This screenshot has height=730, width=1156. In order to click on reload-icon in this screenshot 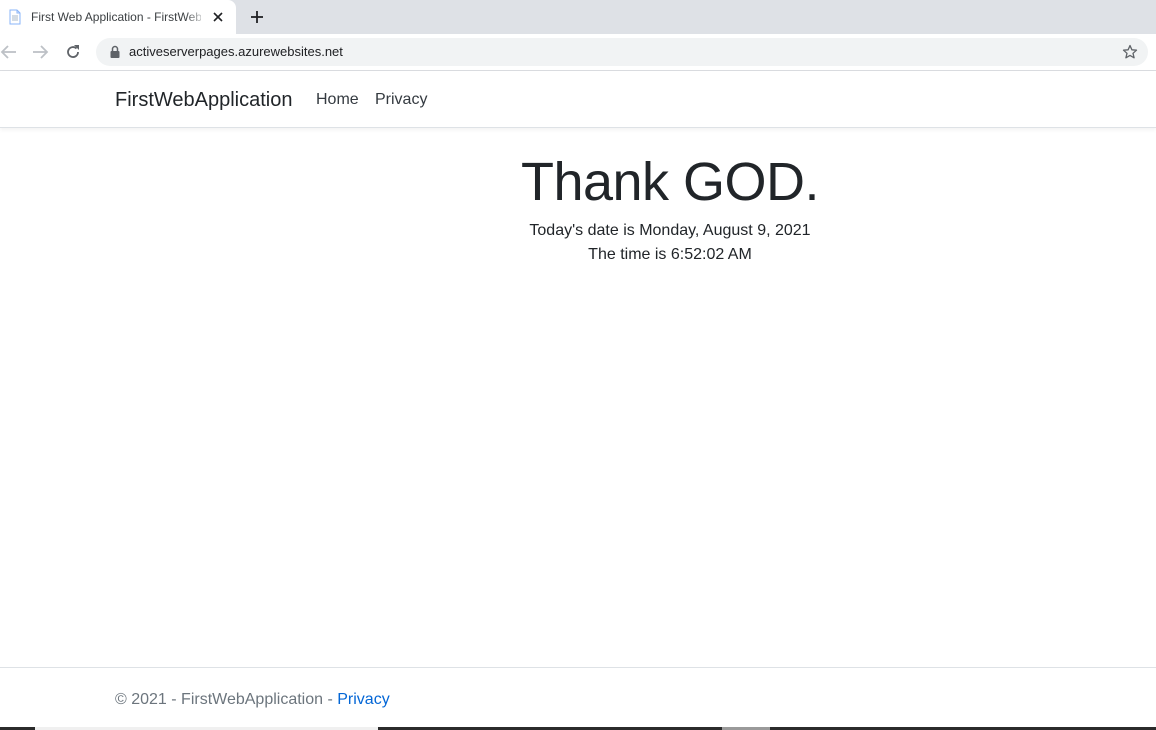, I will do `click(73, 52)`.